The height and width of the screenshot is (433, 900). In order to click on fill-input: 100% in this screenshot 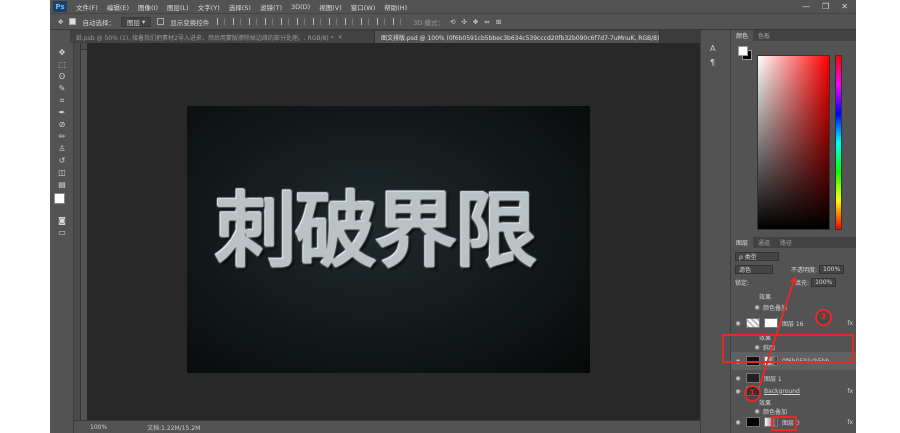, I will do `click(824, 282)`.